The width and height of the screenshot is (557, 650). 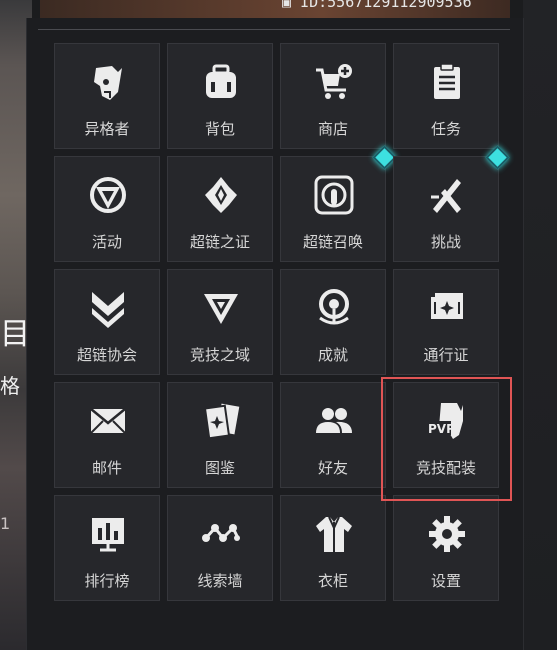 I want to click on menu-item-label: 异格者, so click(x=107, y=129).